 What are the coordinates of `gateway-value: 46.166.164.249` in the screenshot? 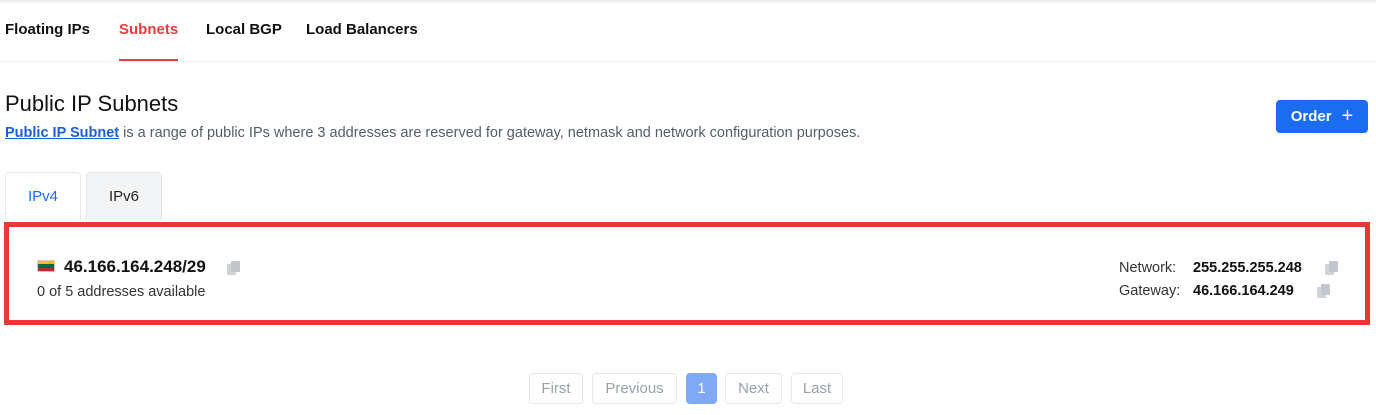 It's located at (1243, 291).